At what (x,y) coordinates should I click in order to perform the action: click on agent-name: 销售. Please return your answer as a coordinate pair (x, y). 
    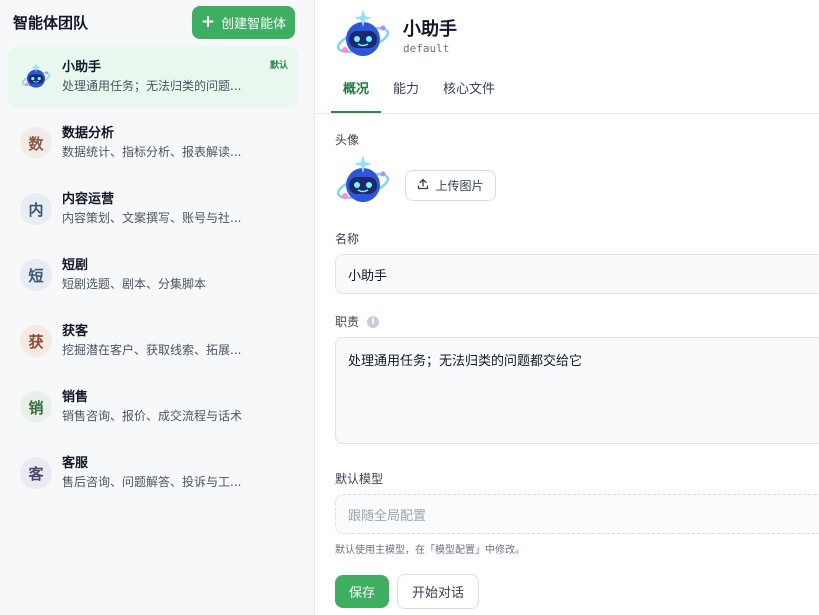
    Looking at the image, I should click on (75, 397).